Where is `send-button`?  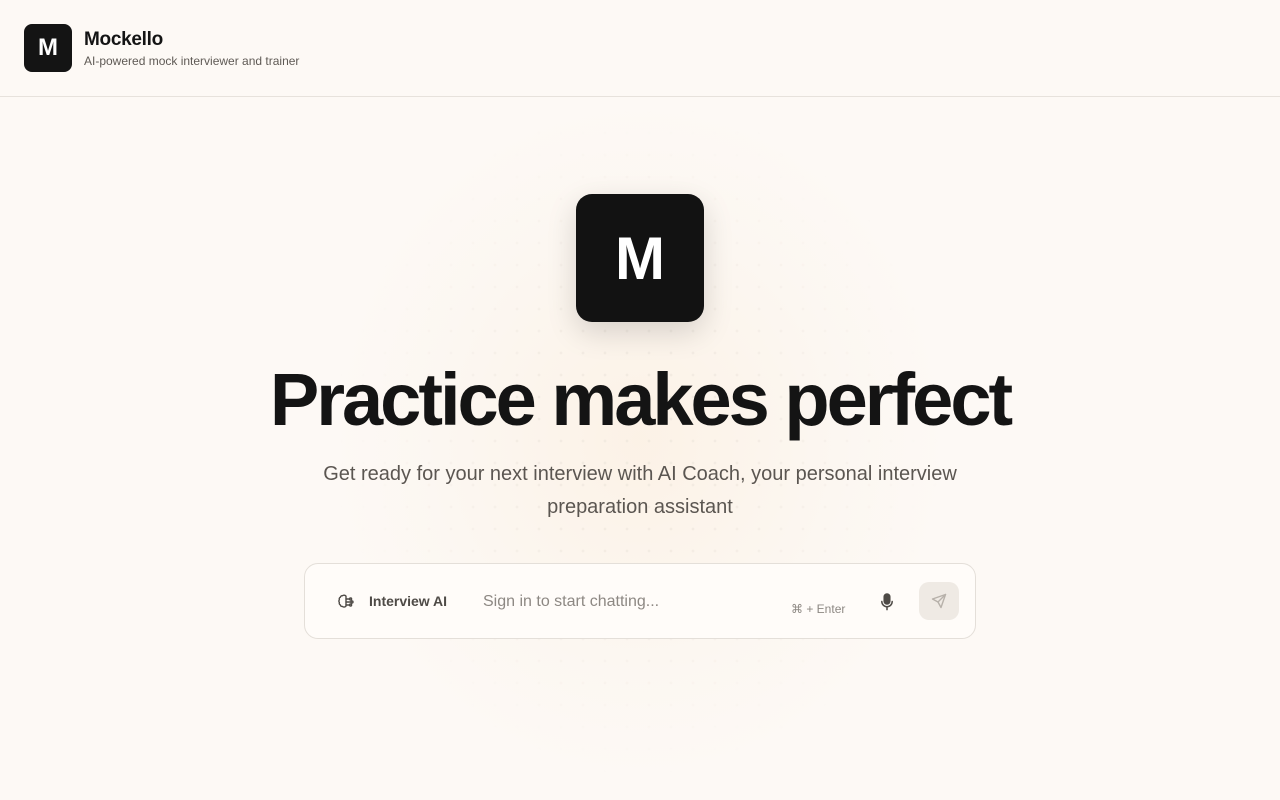 send-button is located at coordinates (939, 601).